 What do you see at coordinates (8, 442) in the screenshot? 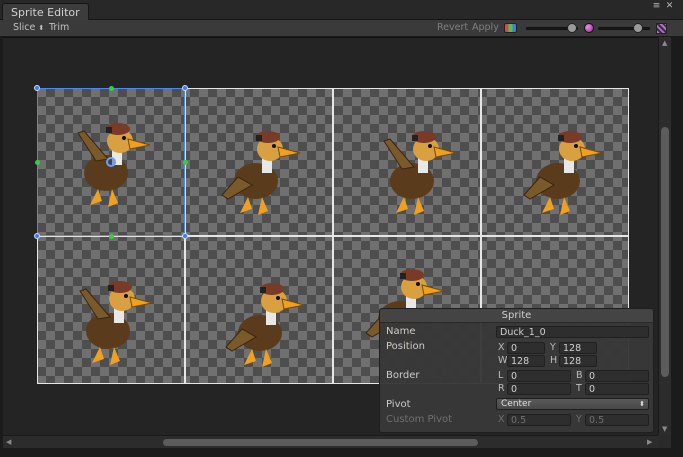
I see `scroll-left-icon: ◀` at bounding box center [8, 442].